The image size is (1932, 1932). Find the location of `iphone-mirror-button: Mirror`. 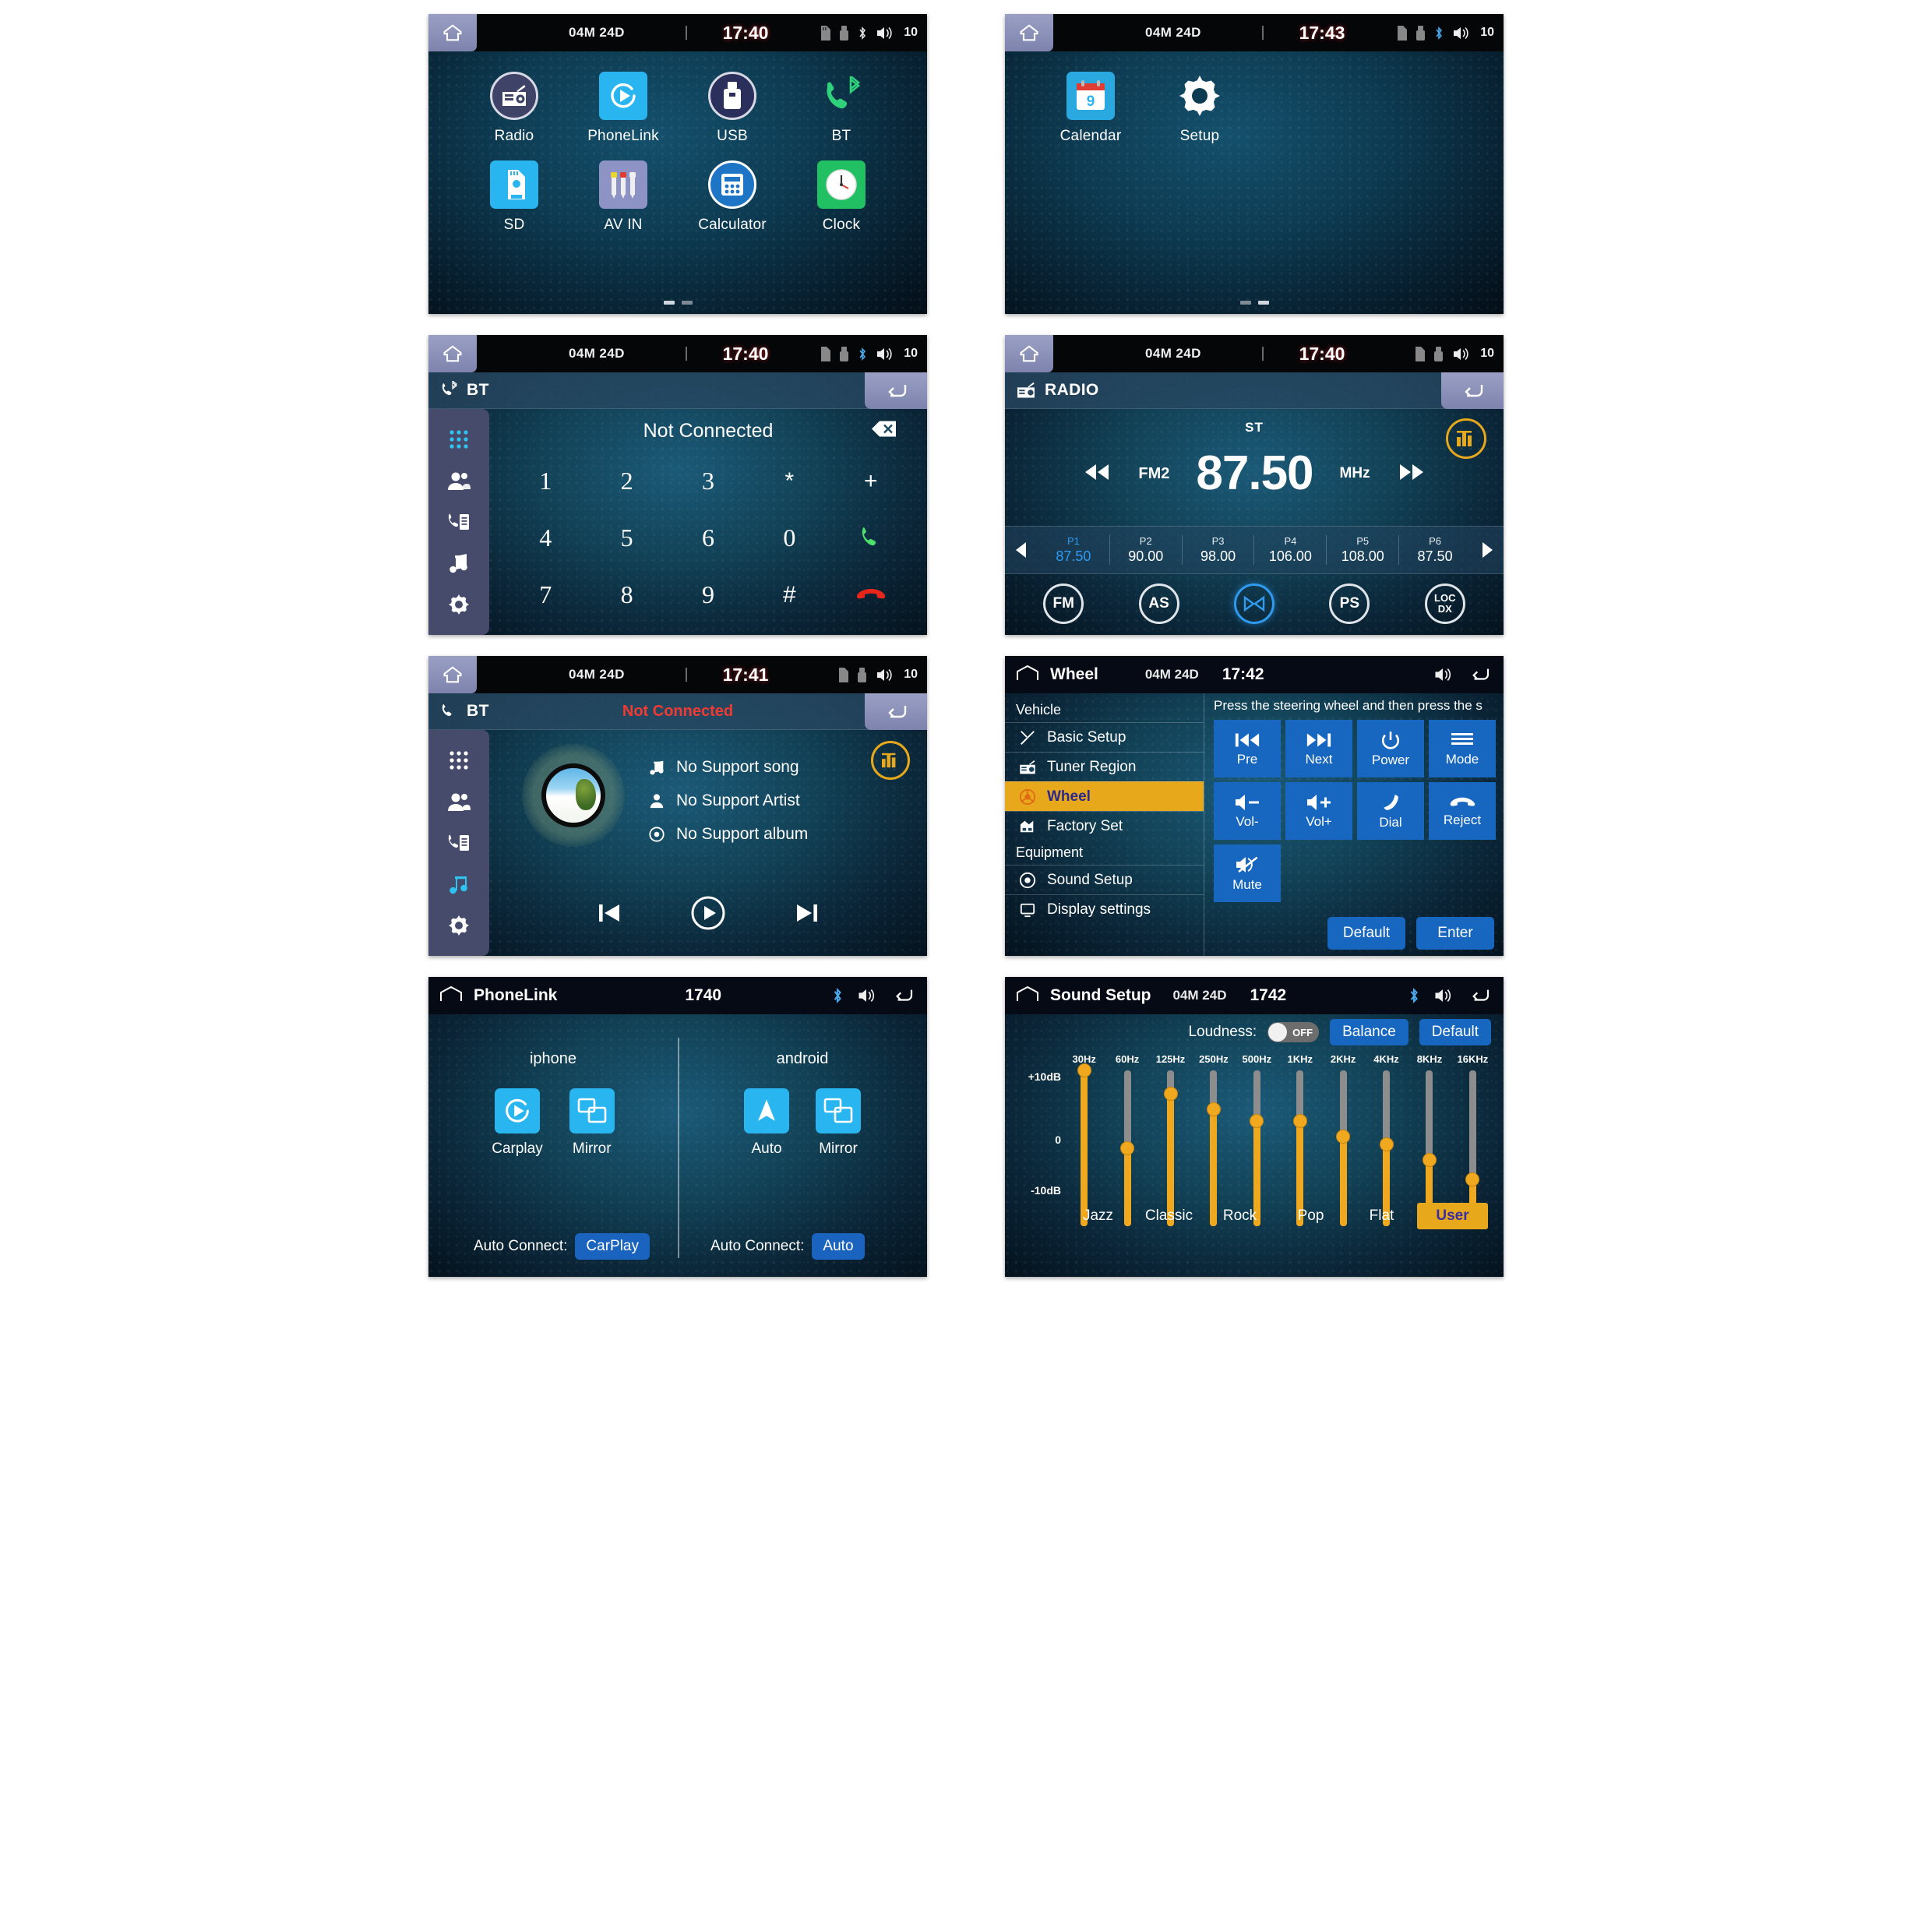

iphone-mirror-button: Mirror is located at coordinates (592, 1123).